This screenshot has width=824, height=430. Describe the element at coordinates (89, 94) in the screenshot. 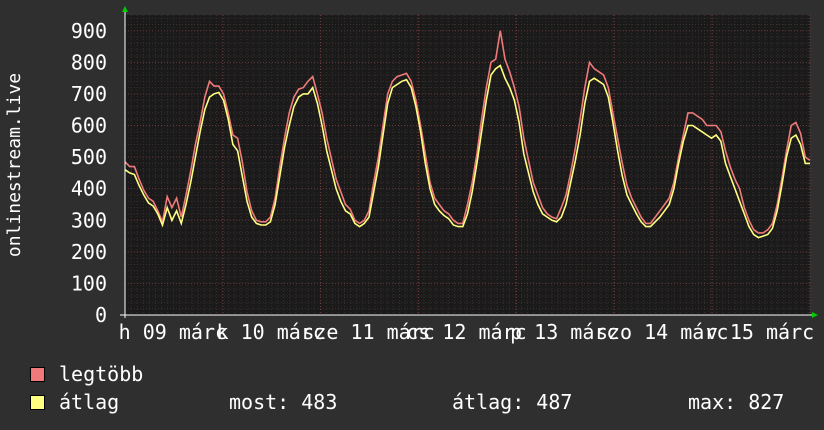

I see `y-tick-label: 700` at that location.